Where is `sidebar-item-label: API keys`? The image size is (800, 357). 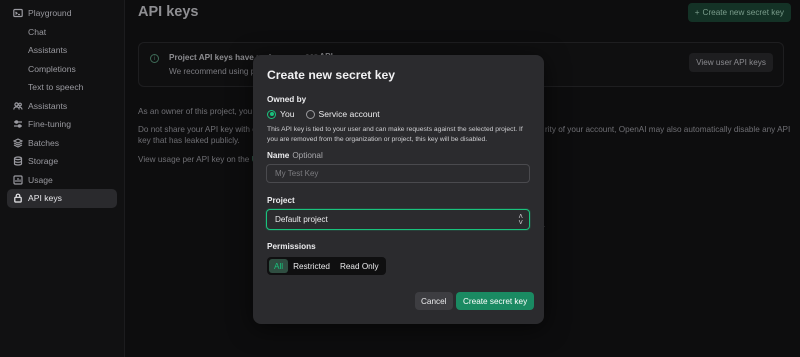
sidebar-item-label: API keys is located at coordinates (45, 198).